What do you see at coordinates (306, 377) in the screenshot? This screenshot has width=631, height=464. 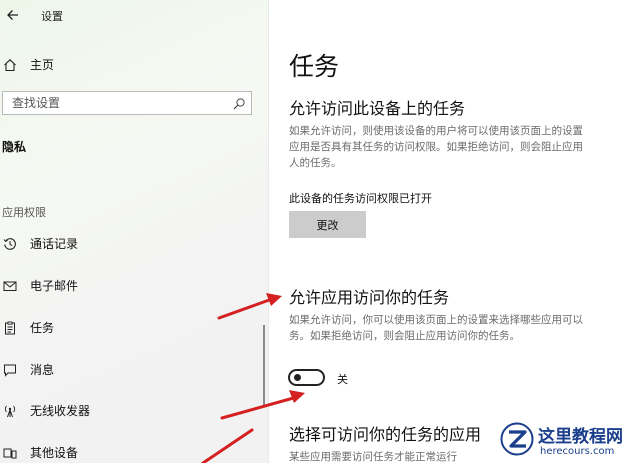 I see `app-access-toggle` at bounding box center [306, 377].